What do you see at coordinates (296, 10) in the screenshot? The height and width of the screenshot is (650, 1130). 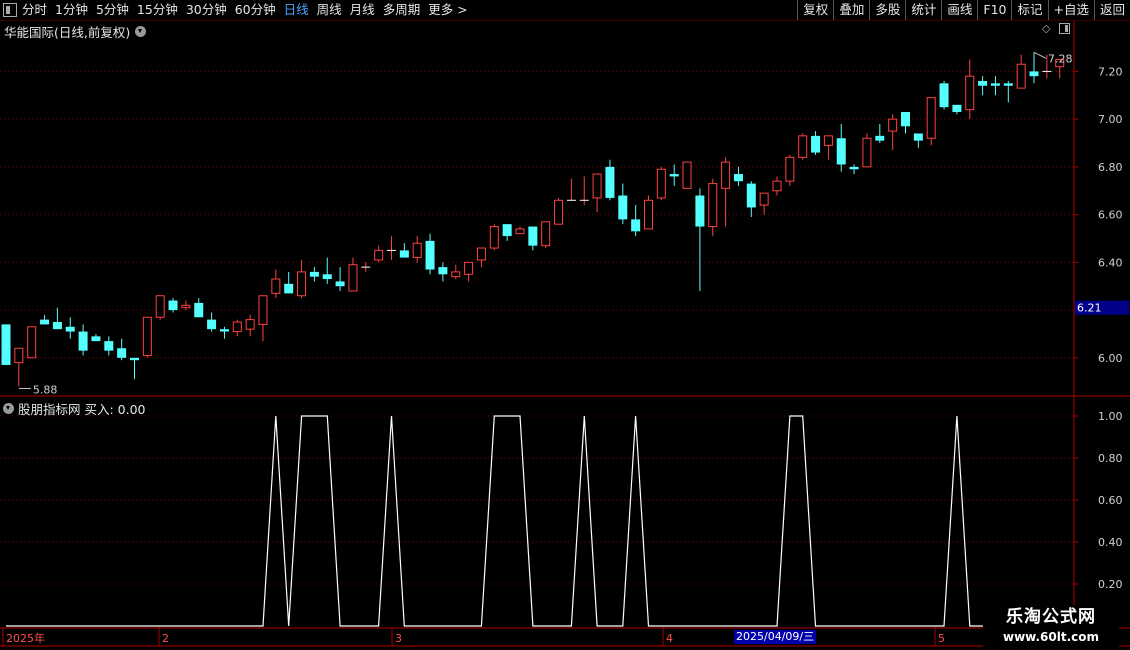 I see `period-tab: 日线` at bounding box center [296, 10].